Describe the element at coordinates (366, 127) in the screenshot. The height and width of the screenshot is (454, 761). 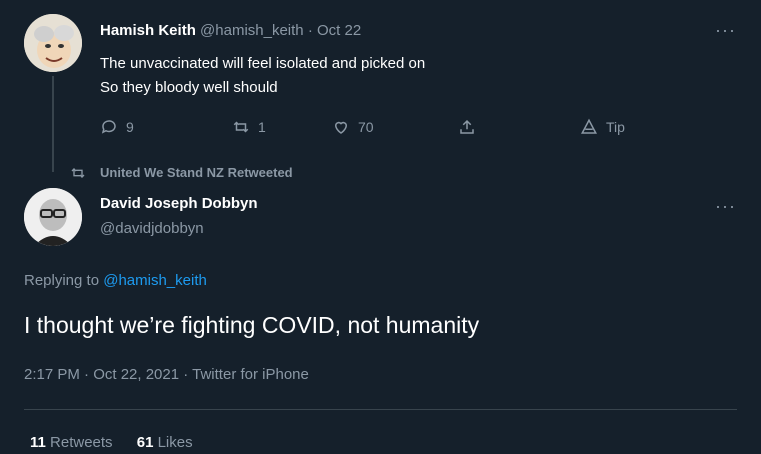
I see `like-count: 70` at that location.